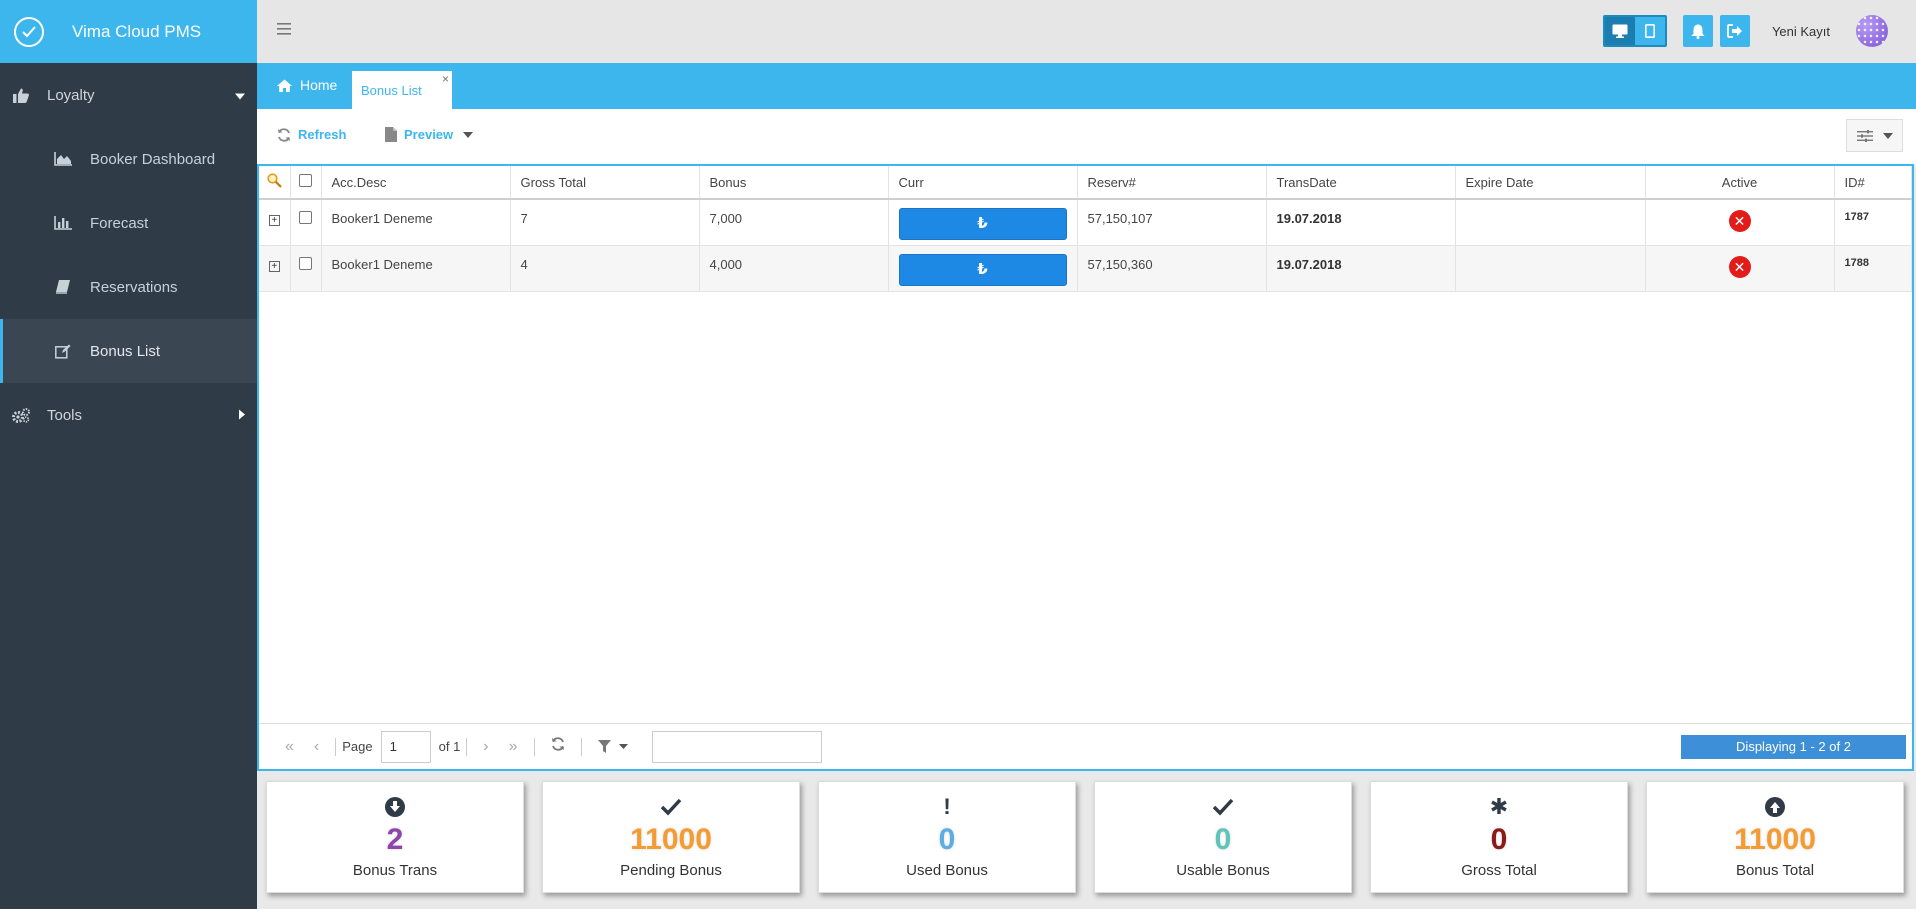 Image resolution: width=1916 pixels, height=909 pixels. I want to click on device-toggle, so click(1634, 31).